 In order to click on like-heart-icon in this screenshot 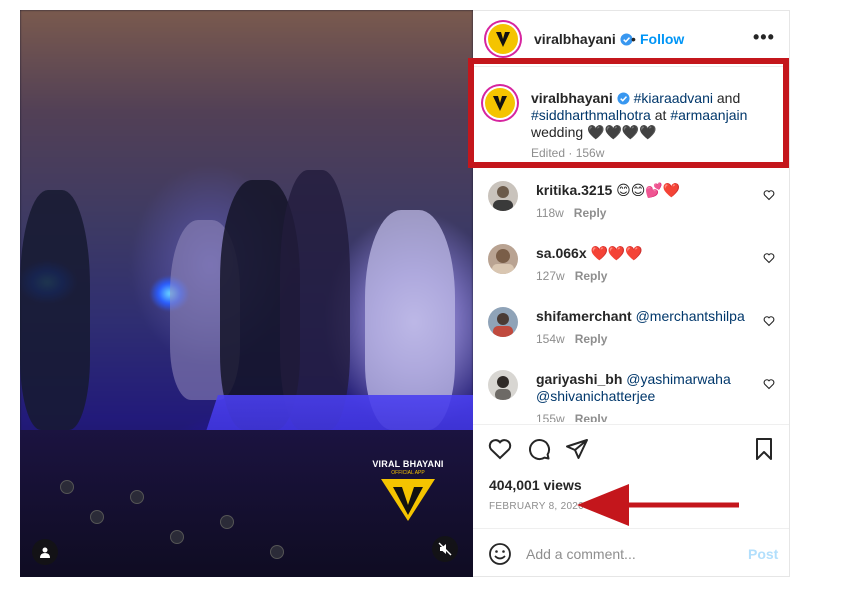, I will do `click(500, 449)`.